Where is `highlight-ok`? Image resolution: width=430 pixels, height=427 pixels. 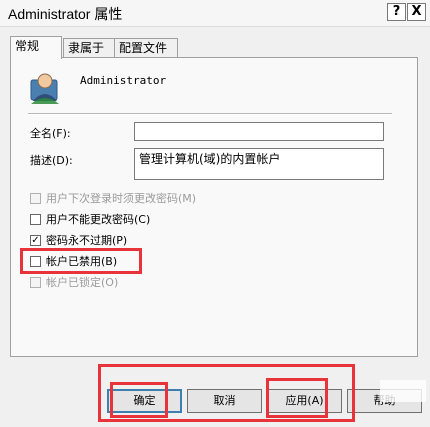 highlight-ok is located at coordinates (139, 400).